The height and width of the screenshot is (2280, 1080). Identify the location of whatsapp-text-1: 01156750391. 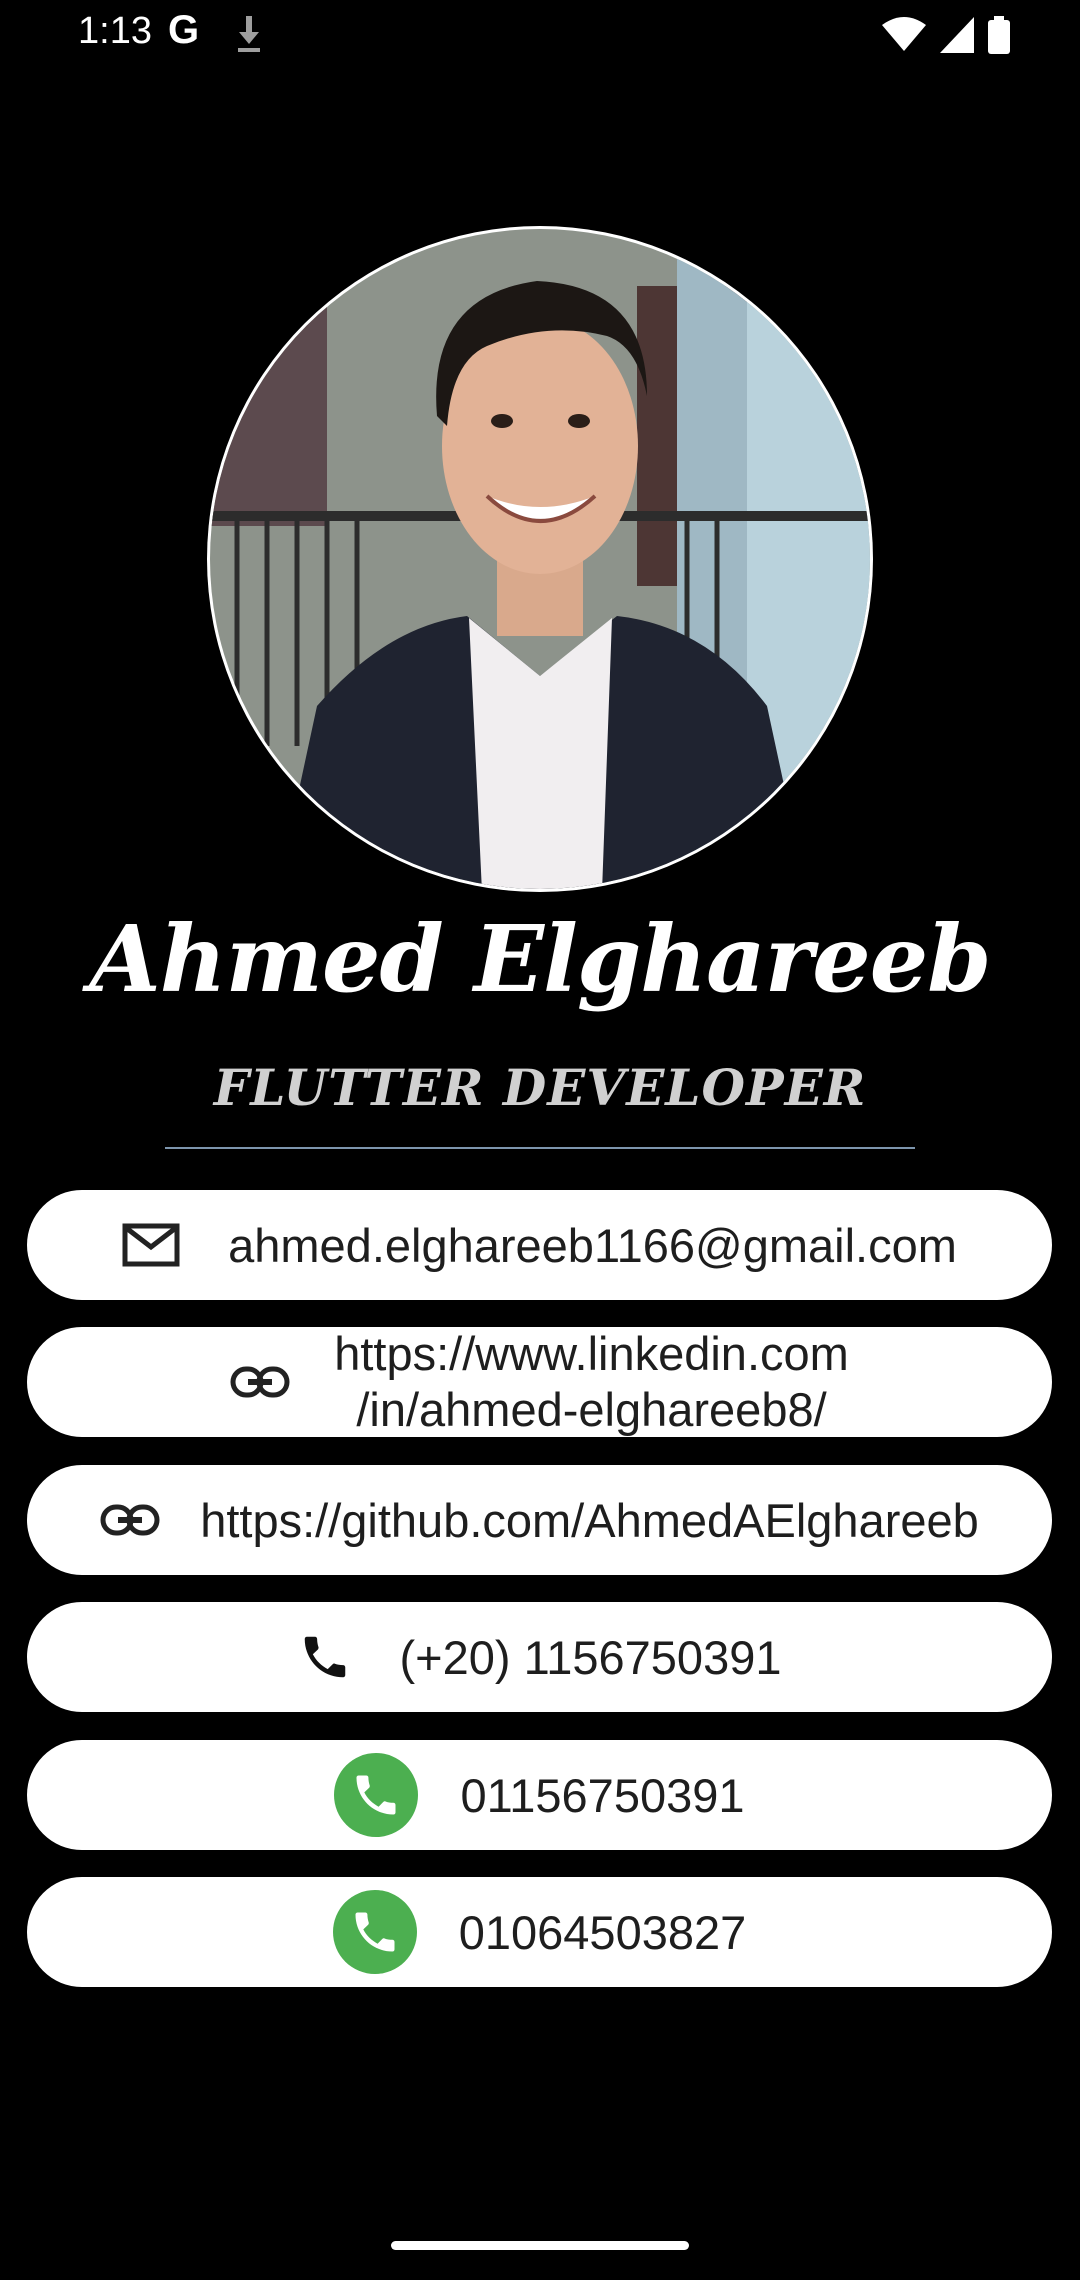
(602, 1795).